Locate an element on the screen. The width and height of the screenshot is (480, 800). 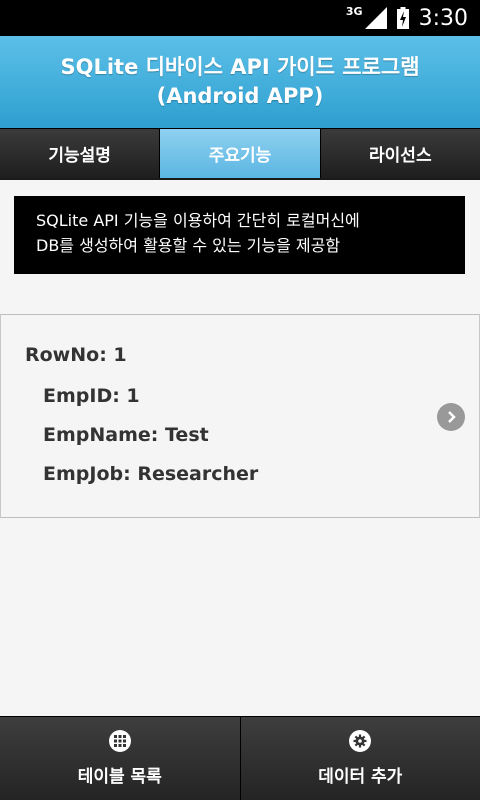
emp-name: EmpName: Test is located at coordinates (126, 435).